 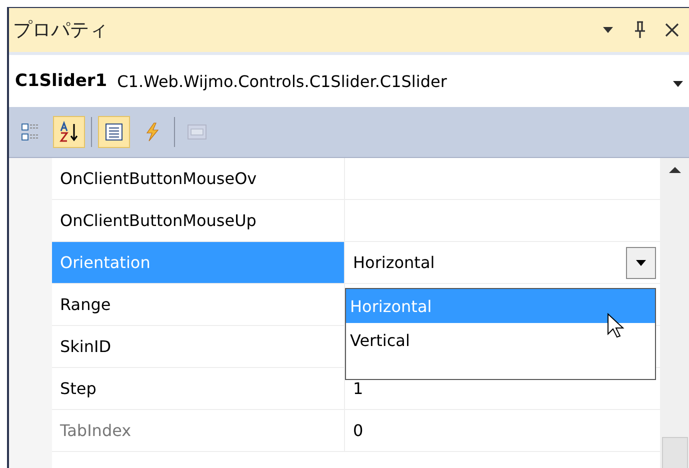 I want to click on property-value: Horizontal, so click(x=394, y=262).